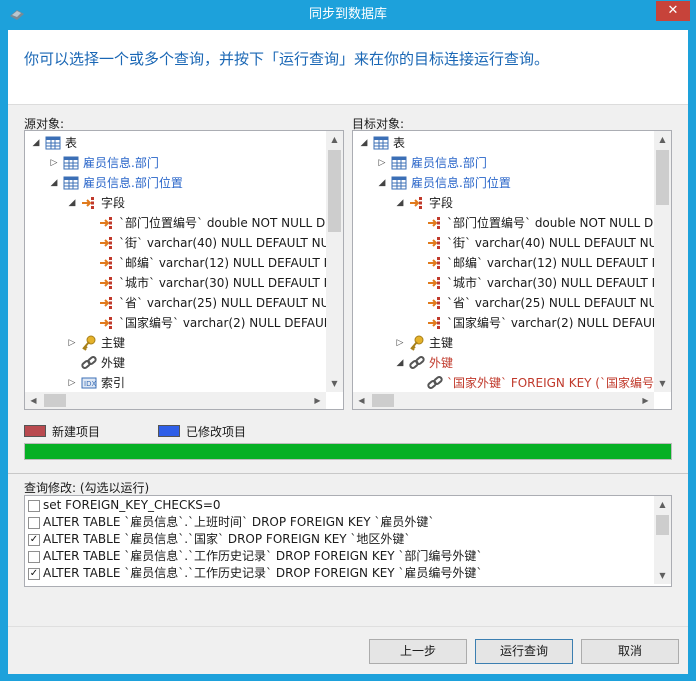 The width and height of the screenshot is (696, 681). I want to click on target-tree-item: `街` varchar(40) NULL DEFAULT NULL, so click(512, 243).